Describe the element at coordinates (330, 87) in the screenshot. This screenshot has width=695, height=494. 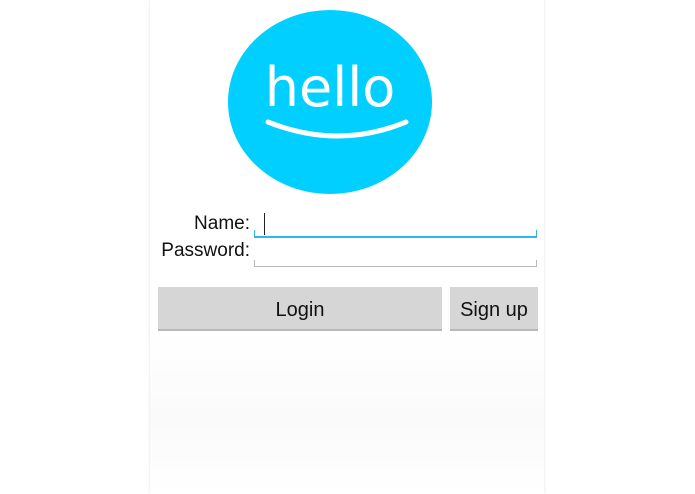
I see `logo-text: hello` at that location.